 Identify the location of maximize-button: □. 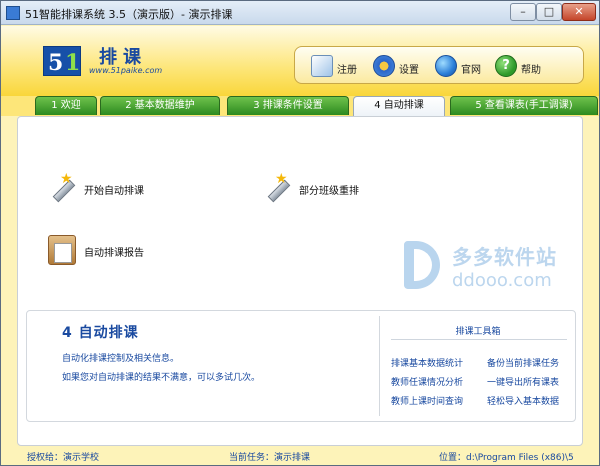
(549, 12).